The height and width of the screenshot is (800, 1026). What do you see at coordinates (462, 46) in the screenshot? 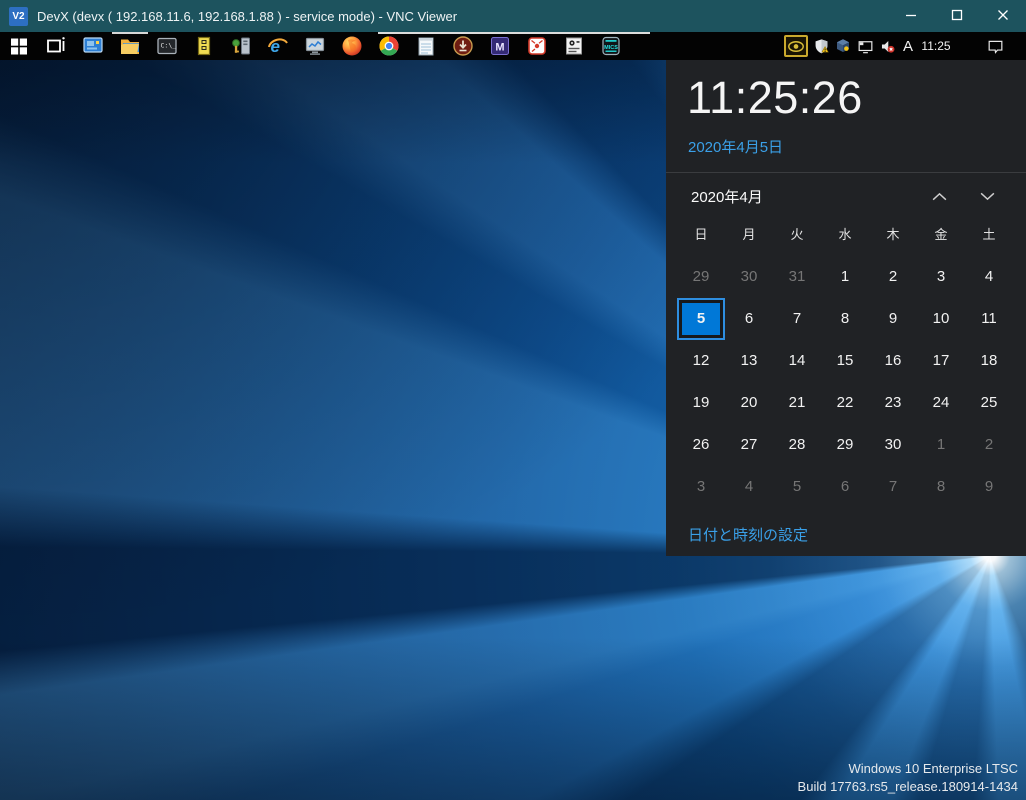
I see `taskbar-button-downloader` at bounding box center [462, 46].